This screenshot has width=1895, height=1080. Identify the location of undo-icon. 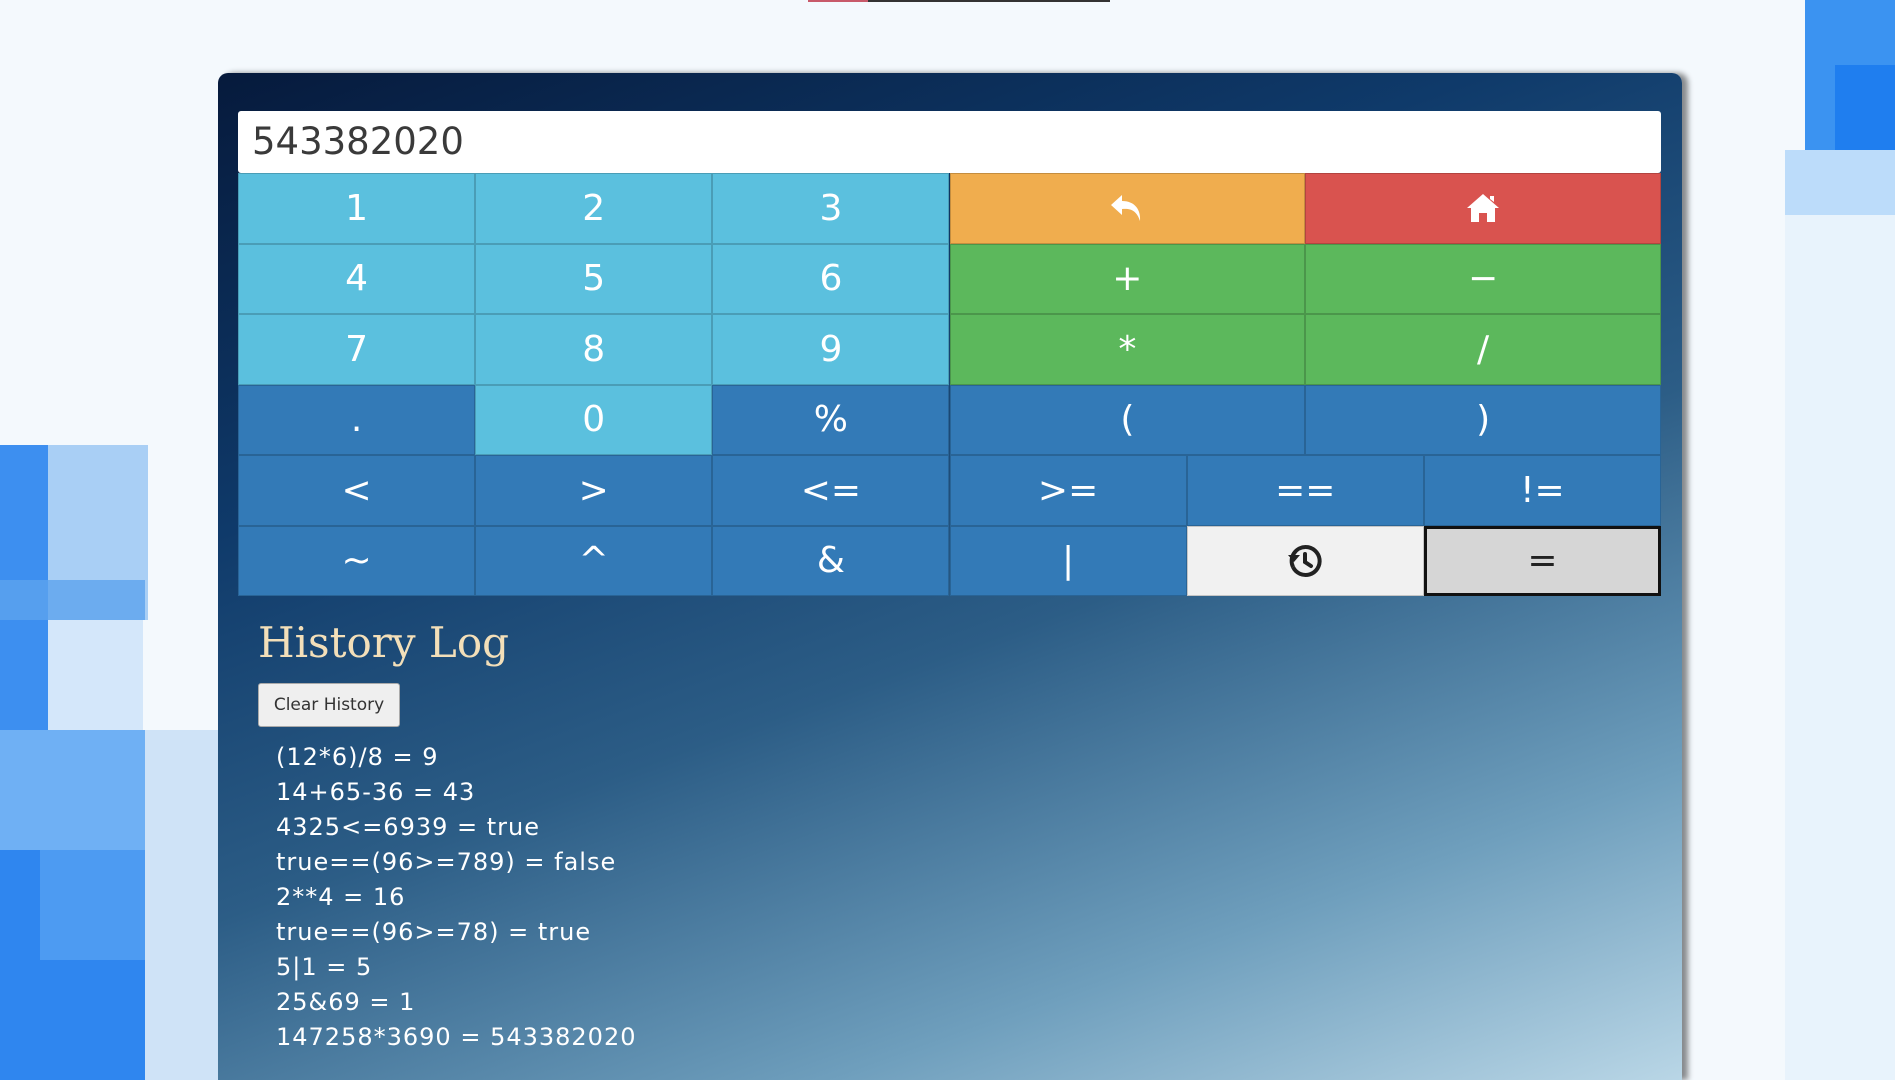
(1127, 208).